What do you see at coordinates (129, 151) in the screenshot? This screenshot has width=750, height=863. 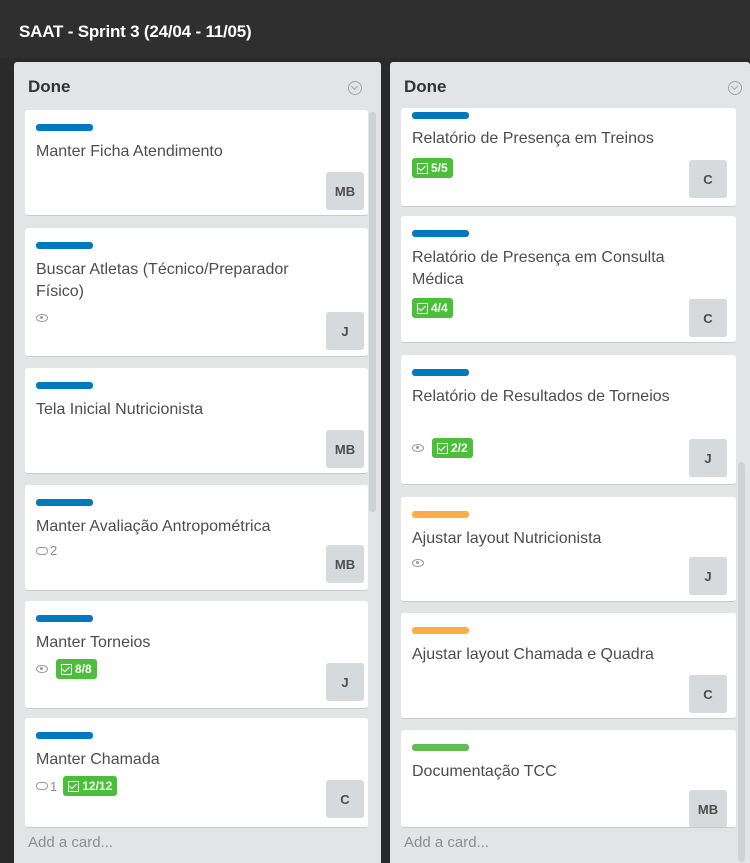 I see `card-title: Manter Ficha Atendimento` at bounding box center [129, 151].